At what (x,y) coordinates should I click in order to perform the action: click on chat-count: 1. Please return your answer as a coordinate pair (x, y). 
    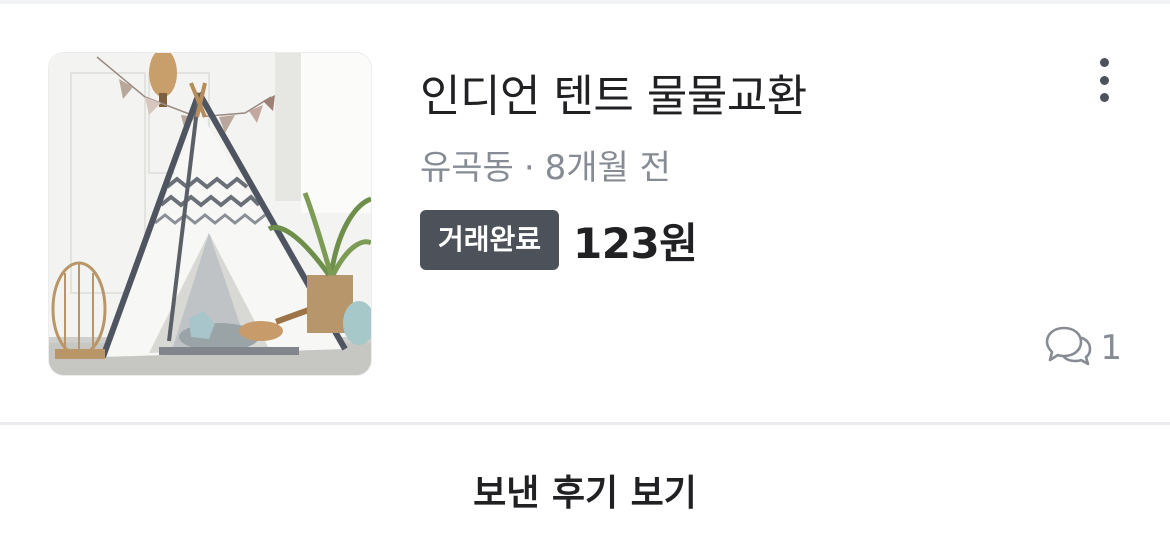
    Looking at the image, I should click on (1083, 348).